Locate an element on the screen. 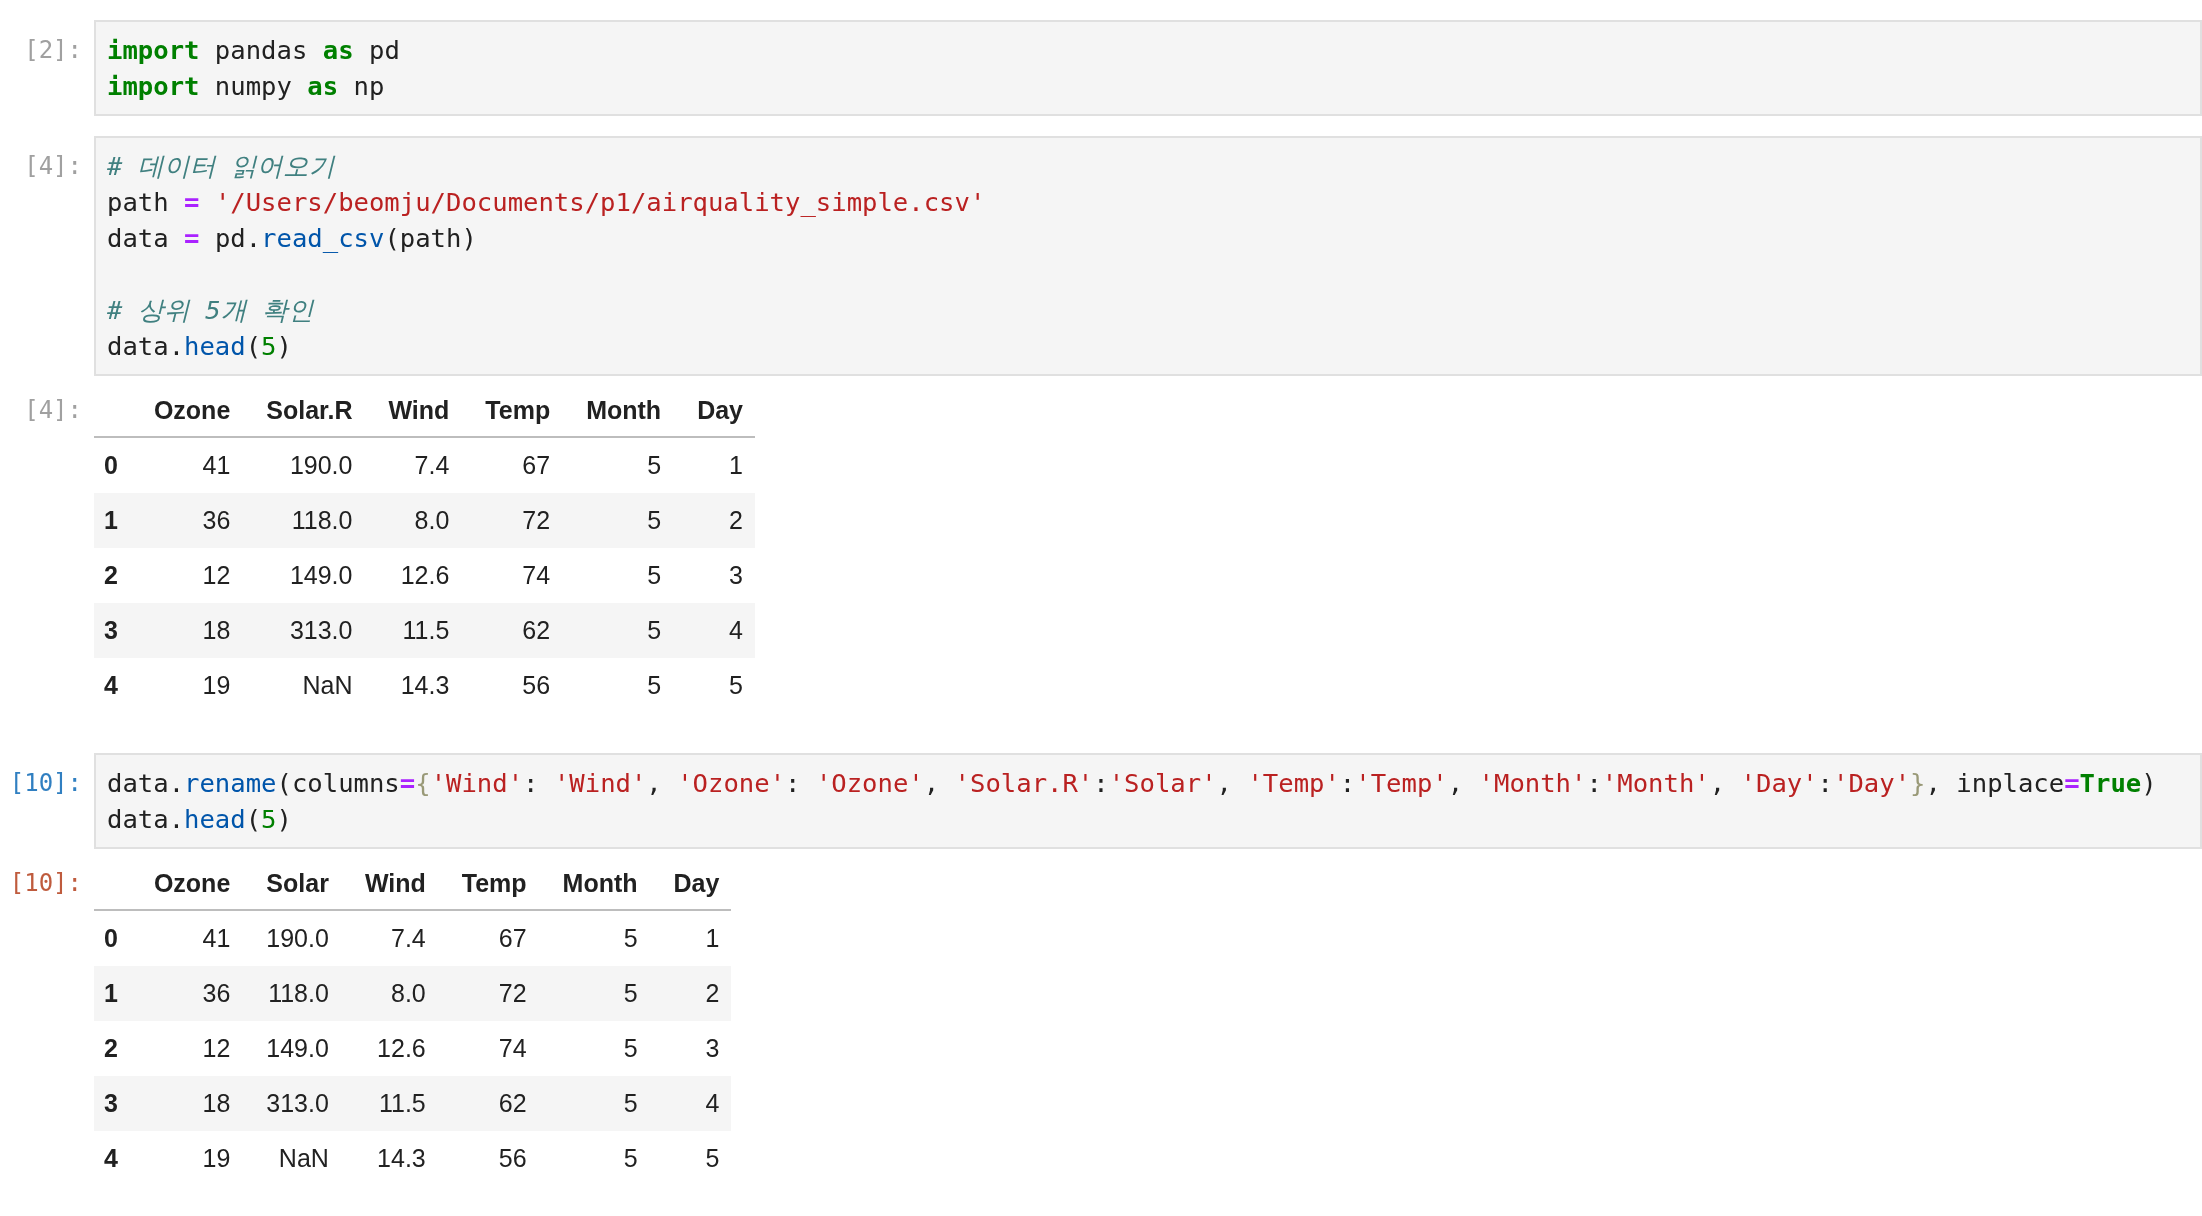  input-prompt: [2]: is located at coordinates (53, 50).